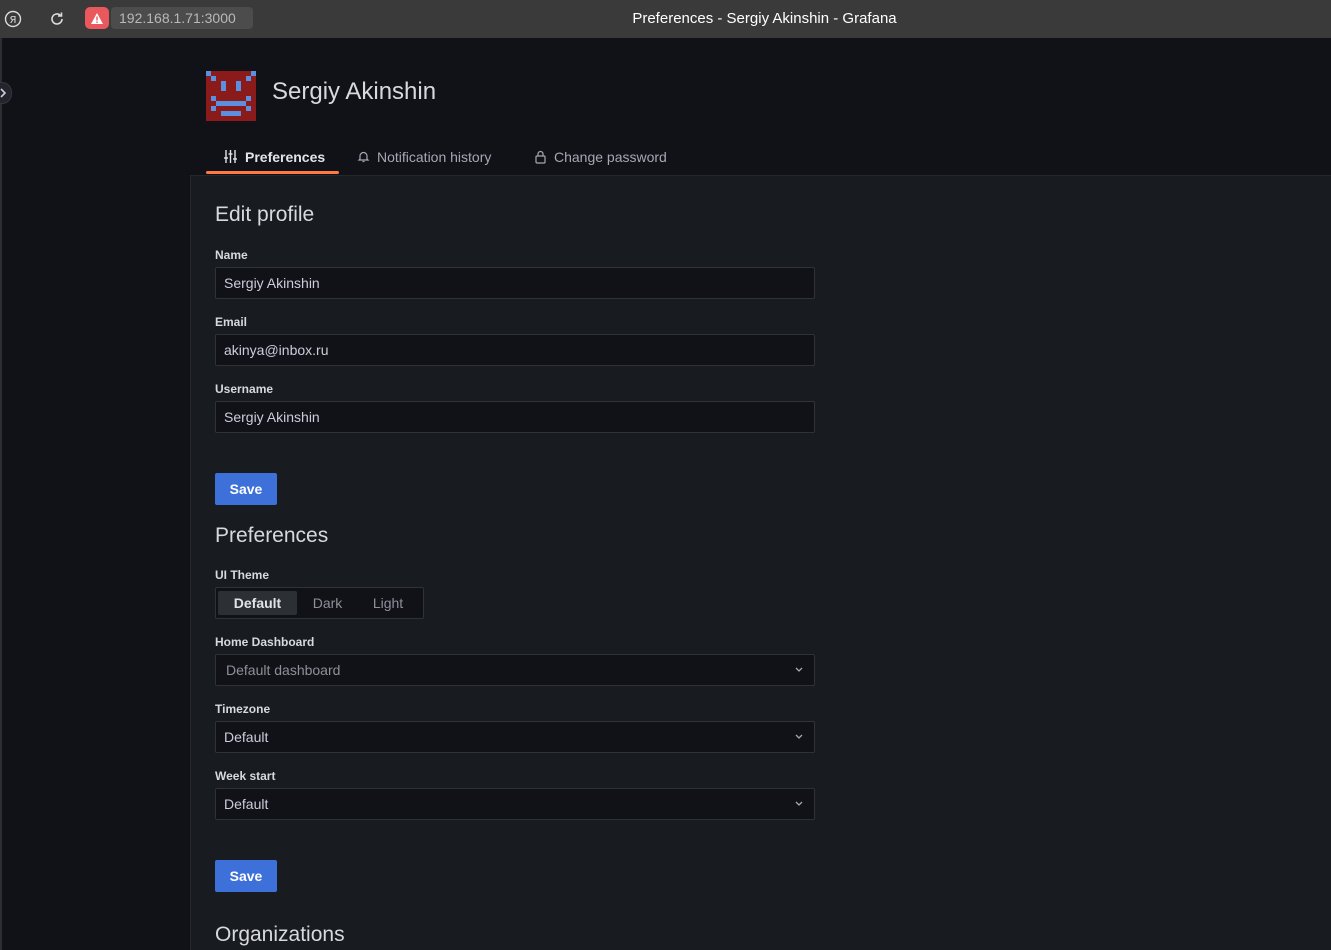 Image resolution: width=1331 pixels, height=950 pixels. I want to click on tab-change-password-label: Change password, so click(610, 156).